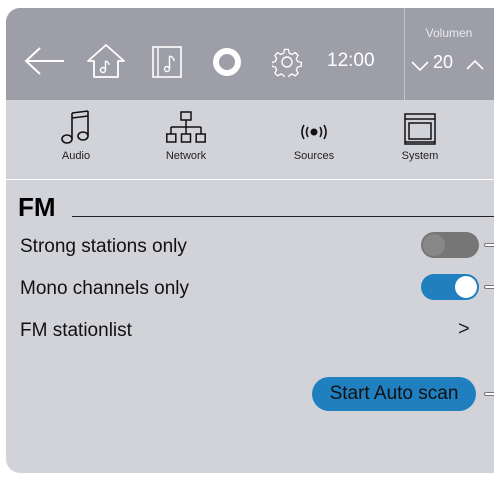 Image resolution: width=494 pixels, height=480 pixels. Describe the element at coordinates (106, 61) in the screenshot. I see `home-icon` at that location.